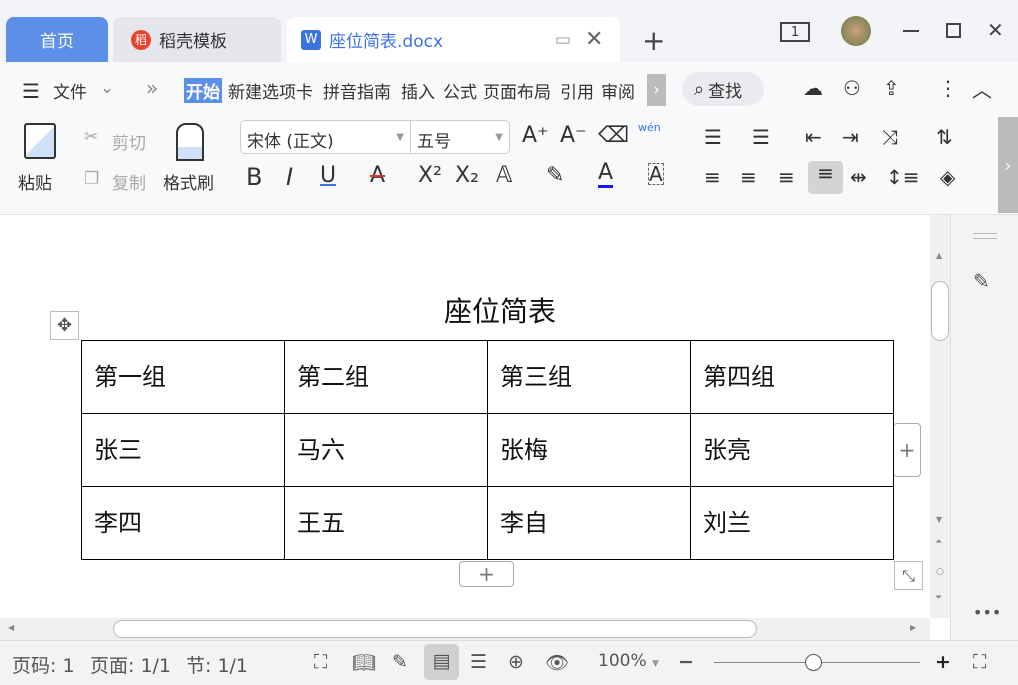  Describe the element at coordinates (618, 90) in the screenshot. I see `tab-review: 审阅` at that location.